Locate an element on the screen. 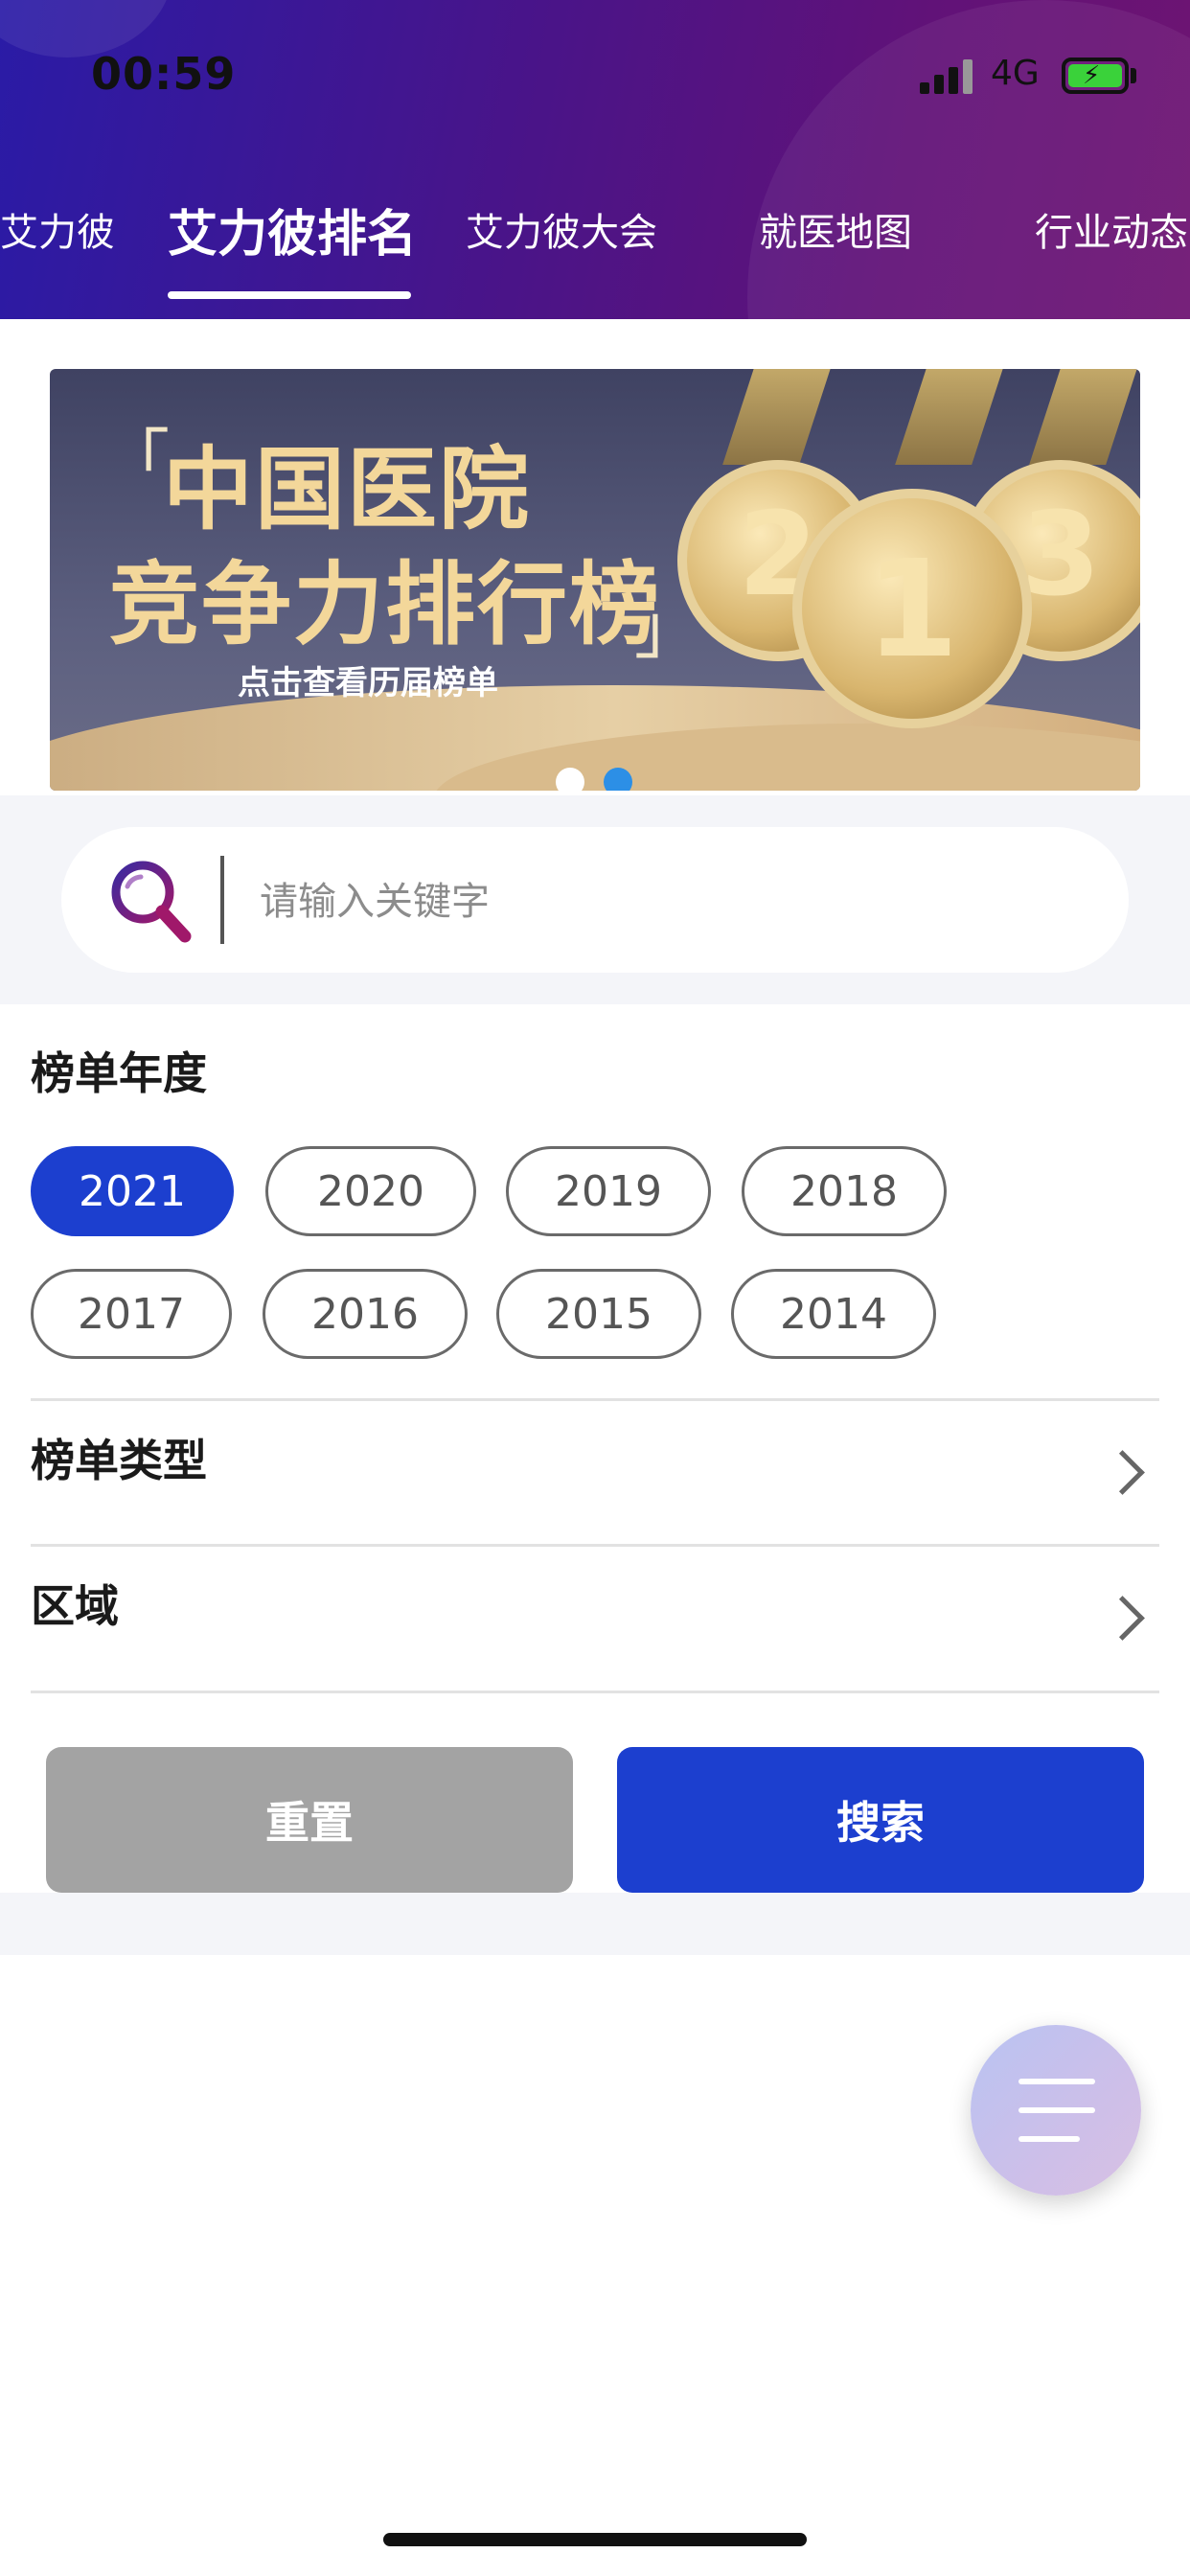  menu-icon is located at coordinates (1057, 2081).